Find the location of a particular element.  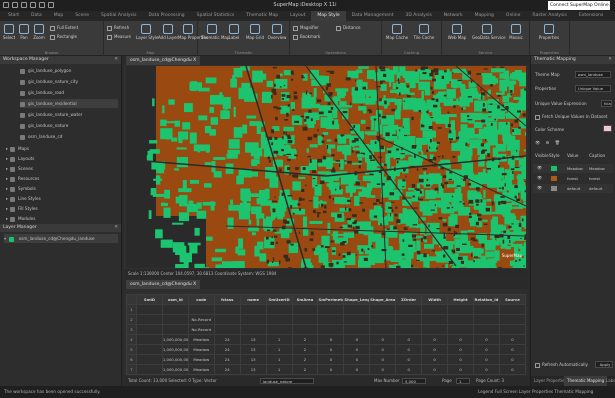

bookmark-button: Bookmark is located at coordinates (306, 37).